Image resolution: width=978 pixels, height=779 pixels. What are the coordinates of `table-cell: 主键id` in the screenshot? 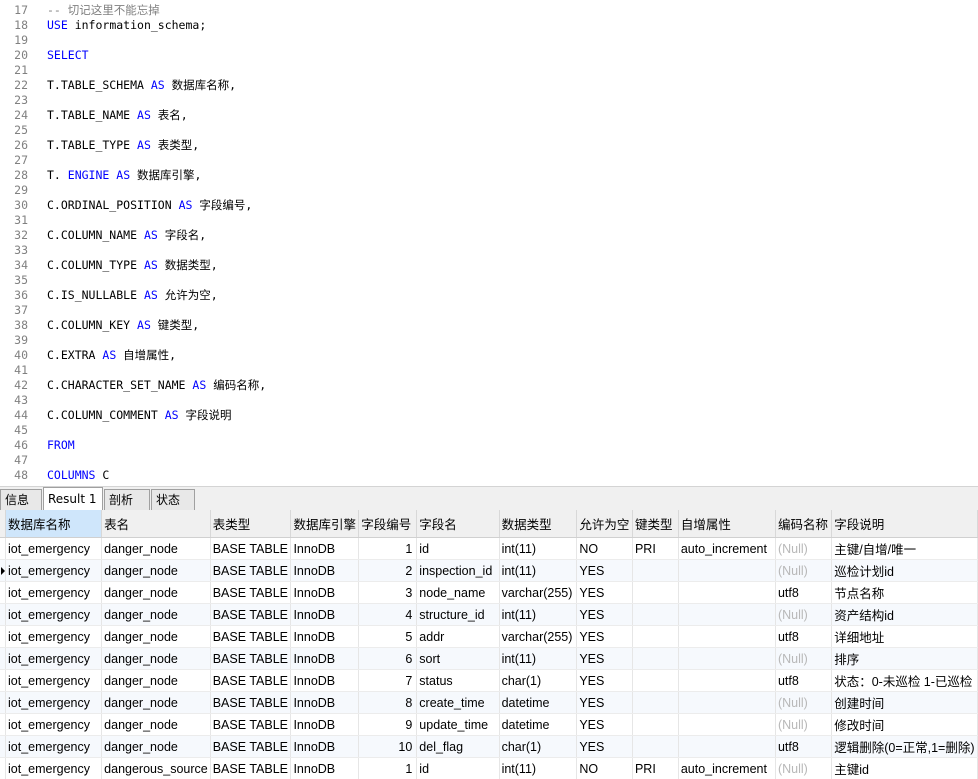 It's located at (904, 768).